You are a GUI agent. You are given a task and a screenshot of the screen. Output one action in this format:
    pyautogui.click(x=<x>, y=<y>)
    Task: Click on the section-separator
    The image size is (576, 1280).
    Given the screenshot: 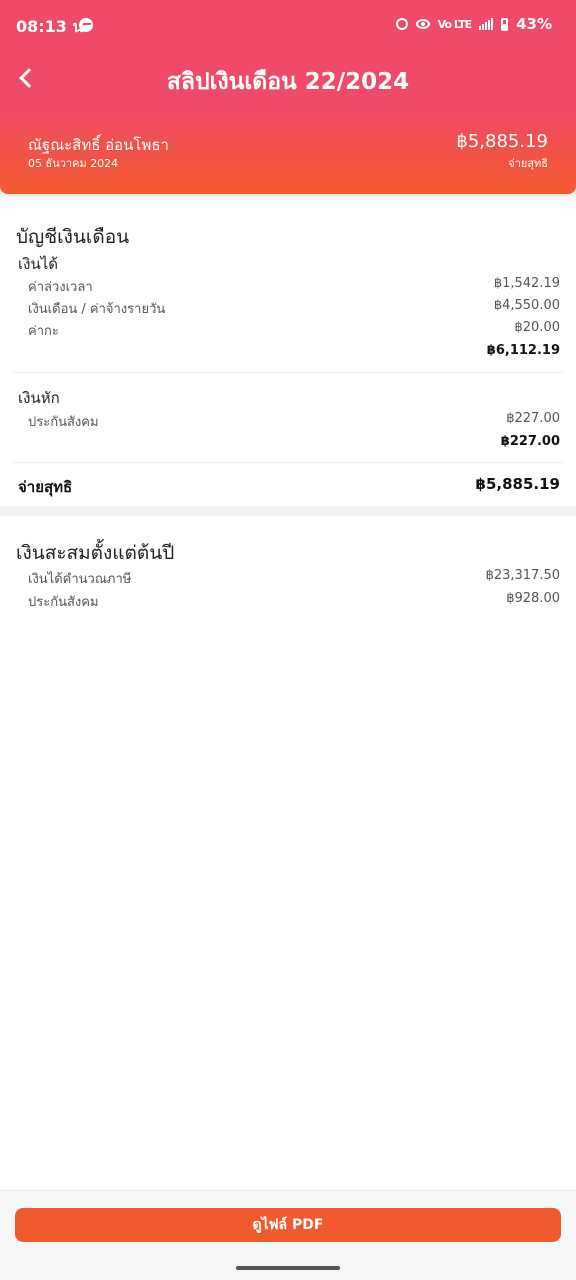 What is the action you would take?
    pyautogui.click(x=288, y=511)
    